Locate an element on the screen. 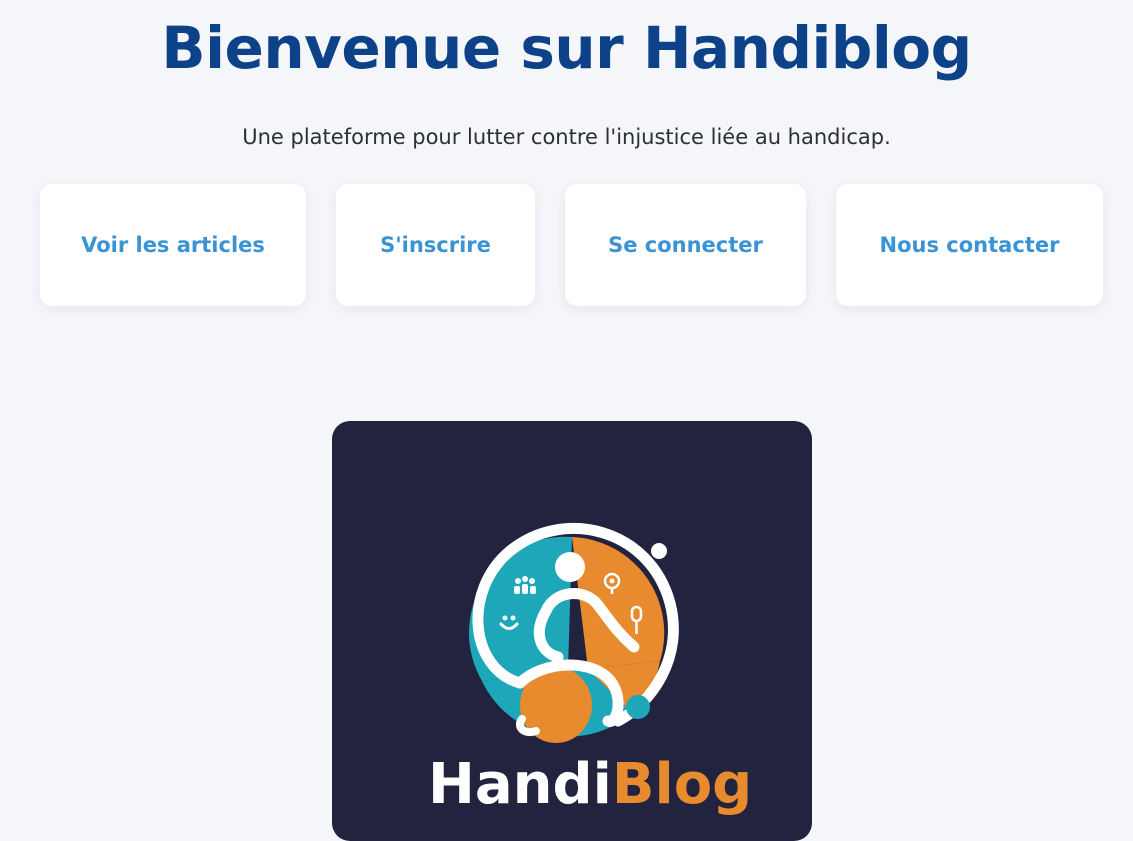 This screenshot has height=841, width=1133. view-articles-card: Voir les articles is located at coordinates (173, 245).